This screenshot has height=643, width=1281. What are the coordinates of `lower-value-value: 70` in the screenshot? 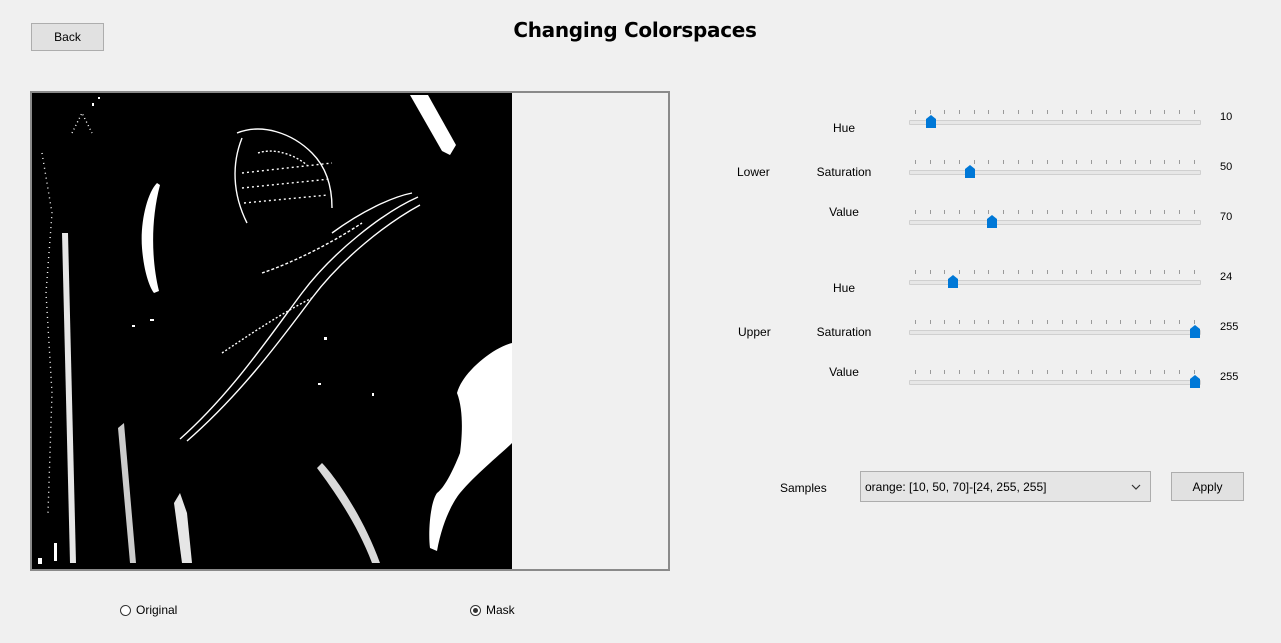 It's located at (1226, 217).